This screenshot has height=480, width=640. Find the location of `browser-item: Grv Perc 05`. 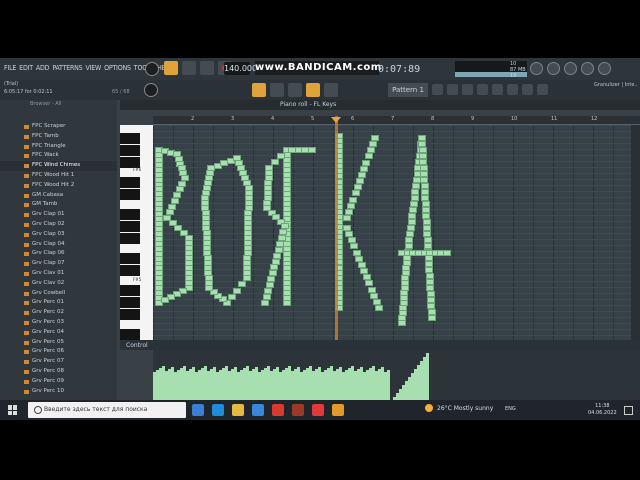

browser-item: Grv Perc 05 is located at coordinates (58, 343).